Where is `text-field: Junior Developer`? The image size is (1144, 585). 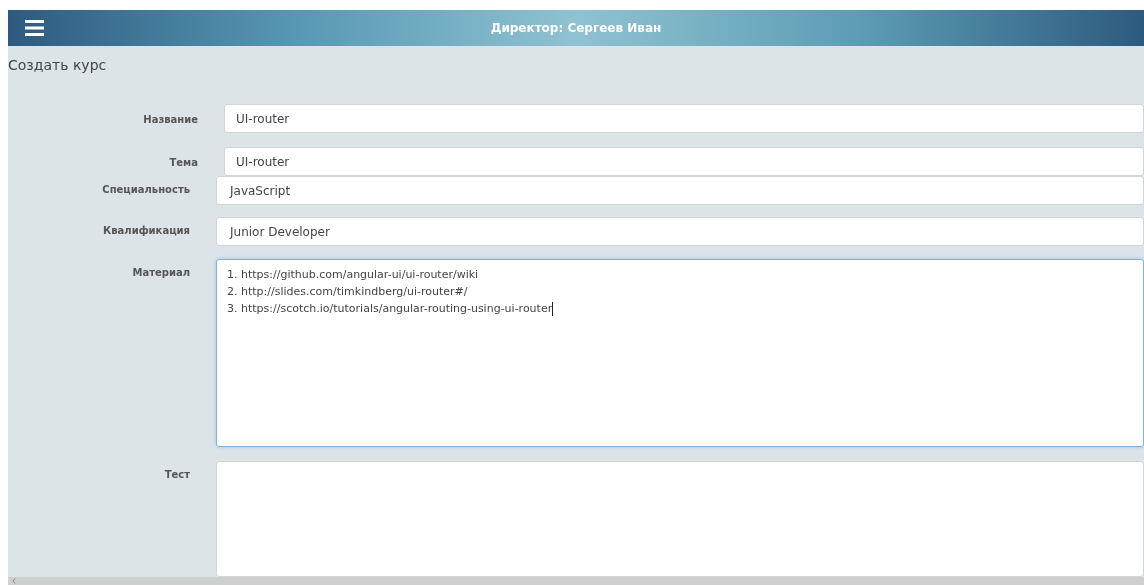 text-field: Junior Developer is located at coordinates (680, 231).